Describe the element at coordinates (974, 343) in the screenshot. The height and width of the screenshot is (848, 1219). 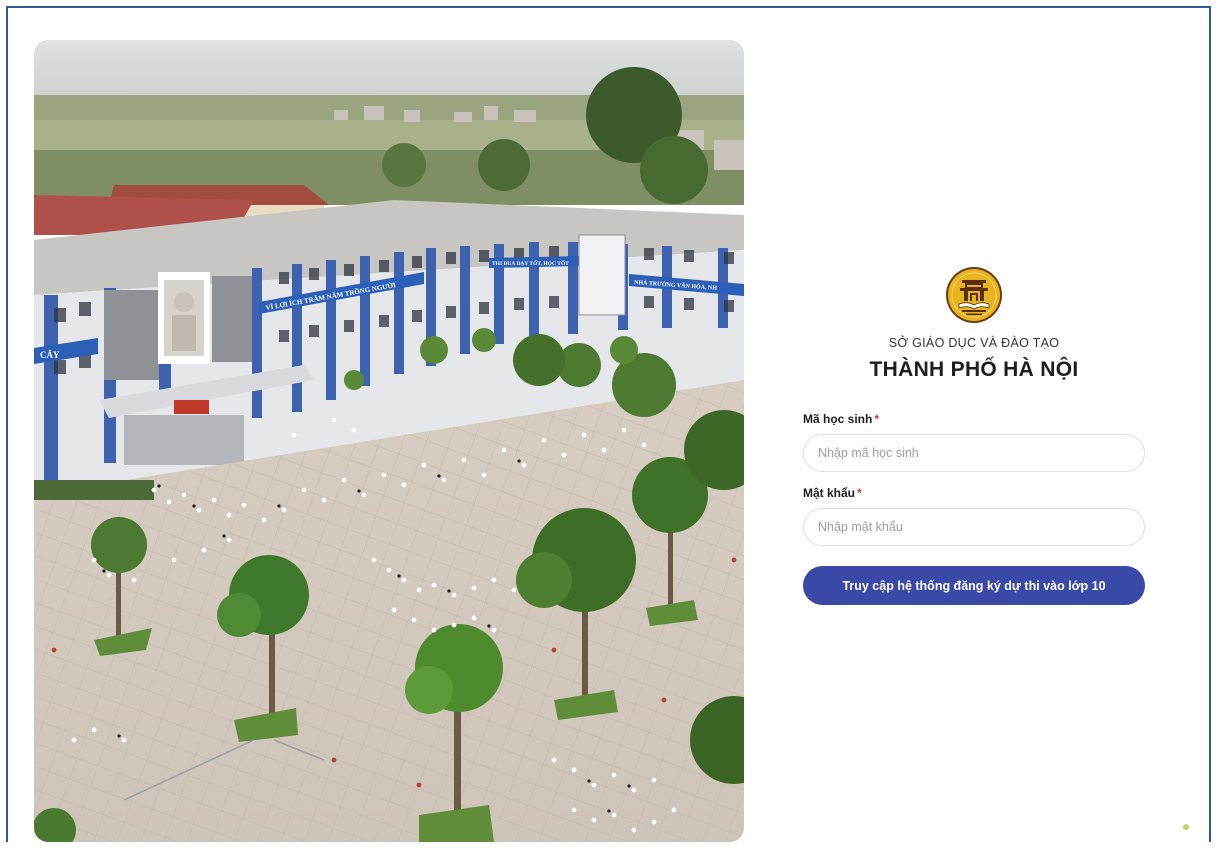
I see `org-subtitle: SỞ GIÁO DỤC VÀ ĐÀO TẠO` at that location.